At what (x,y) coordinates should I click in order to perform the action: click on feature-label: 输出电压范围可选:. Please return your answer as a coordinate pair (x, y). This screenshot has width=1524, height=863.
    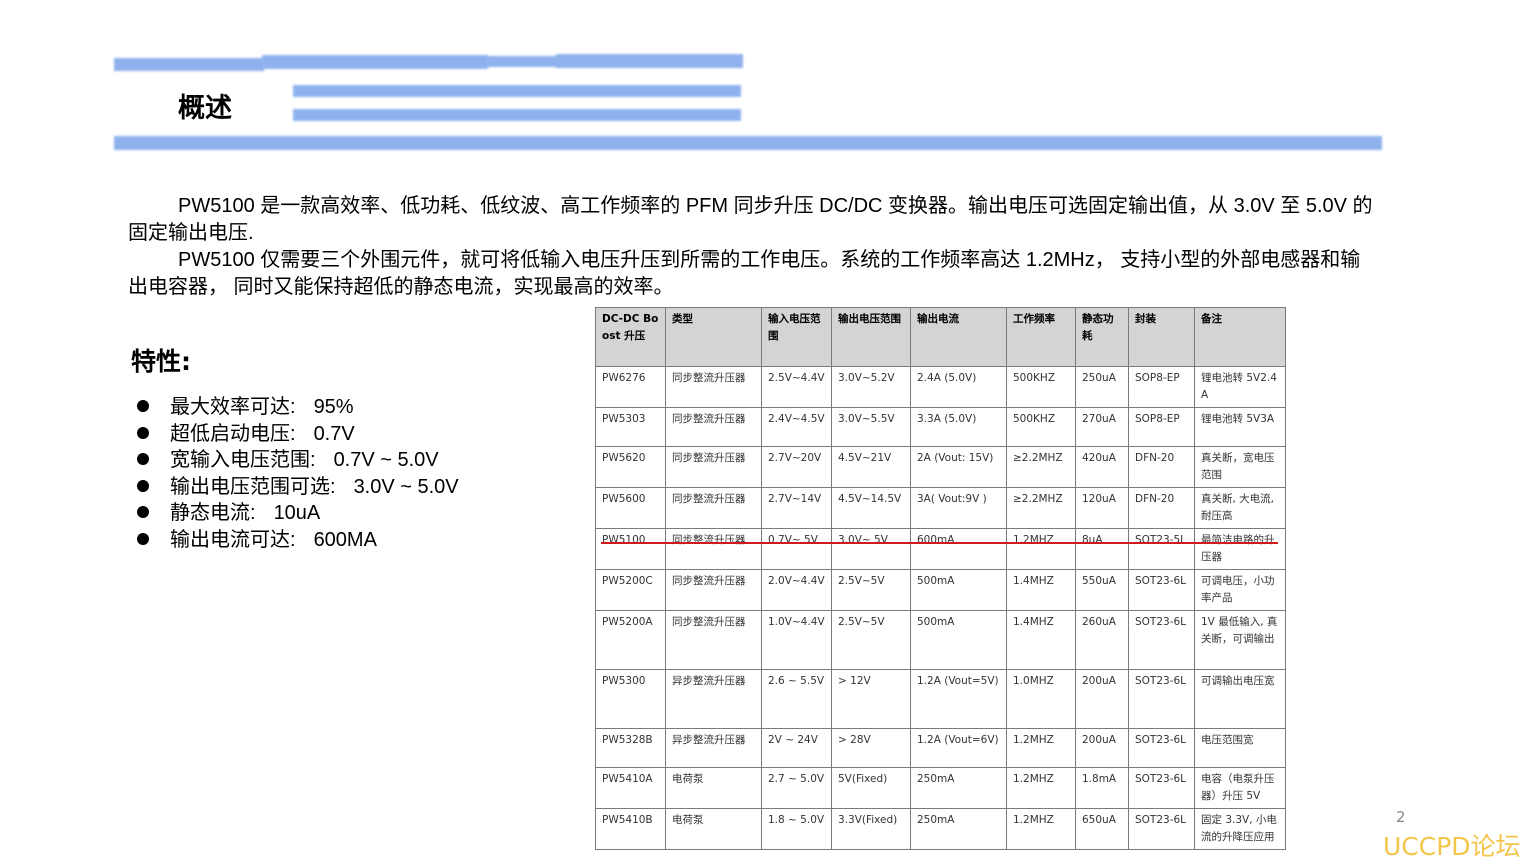
    Looking at the image, I should click on (253, 486).